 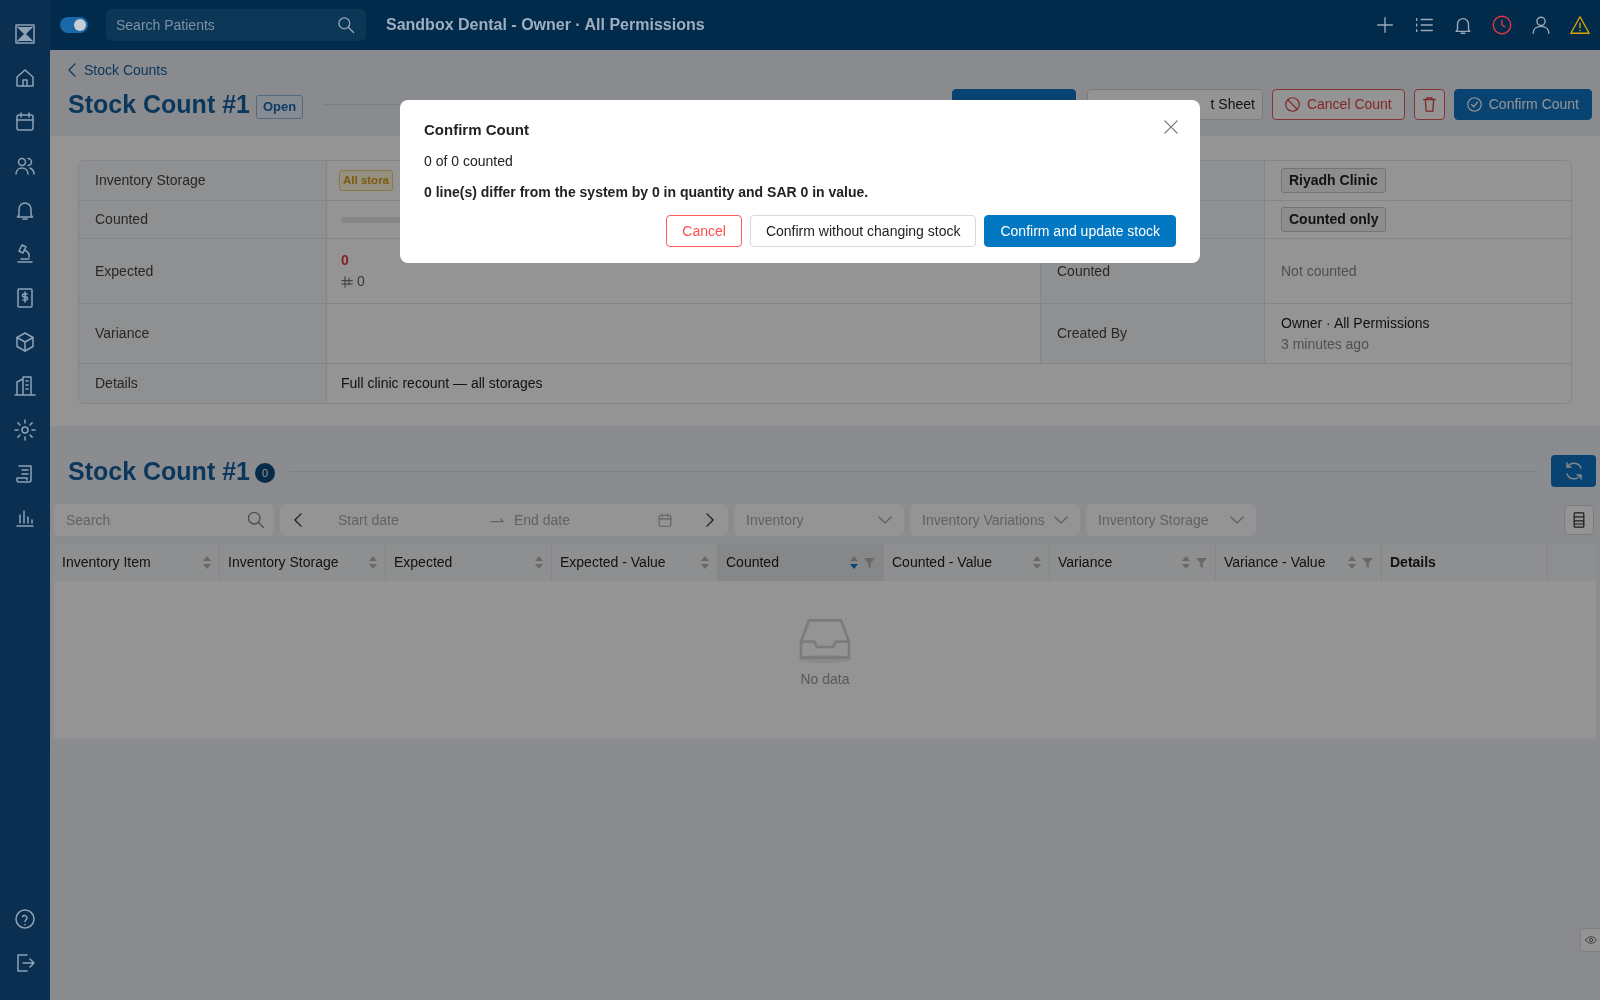 What do you see at coordinates (1522, 104) in the screenshot?
I see `action-button: Confirm Count` at bounding box center [1522, 104].